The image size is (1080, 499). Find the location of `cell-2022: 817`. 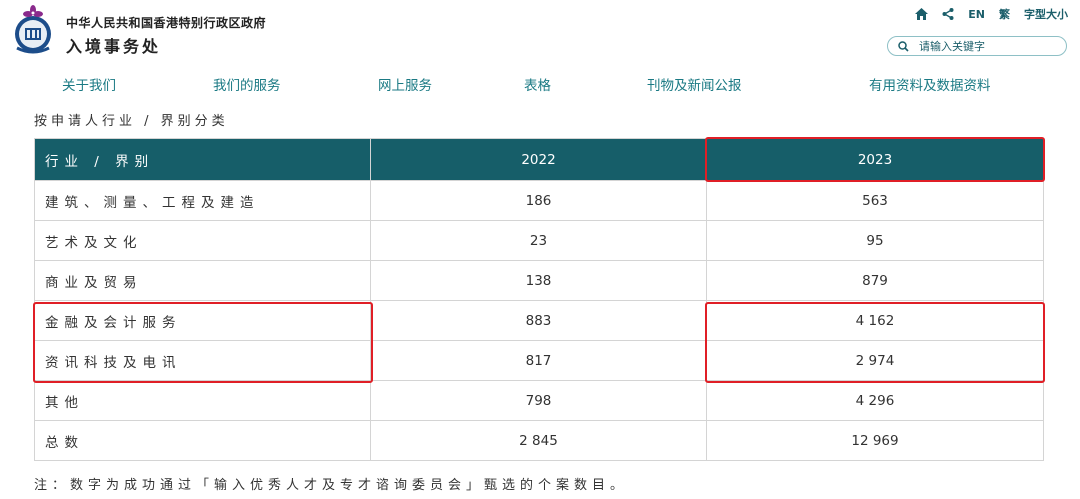

cell-2022: 817 is located at coordinates (538, 360).